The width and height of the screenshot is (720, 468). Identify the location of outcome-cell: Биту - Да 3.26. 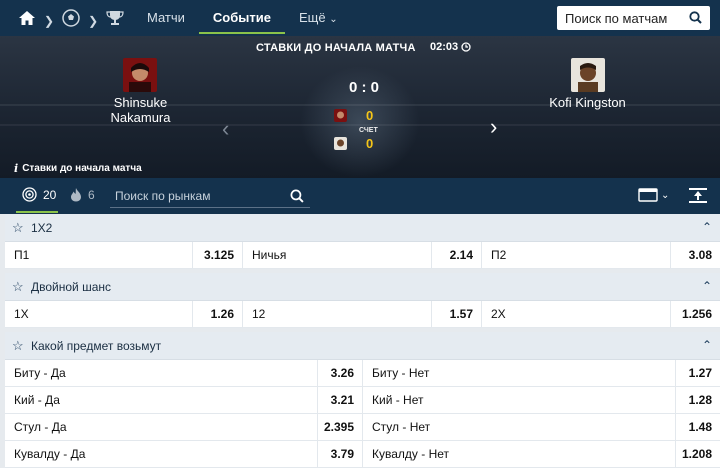
(184, 373).